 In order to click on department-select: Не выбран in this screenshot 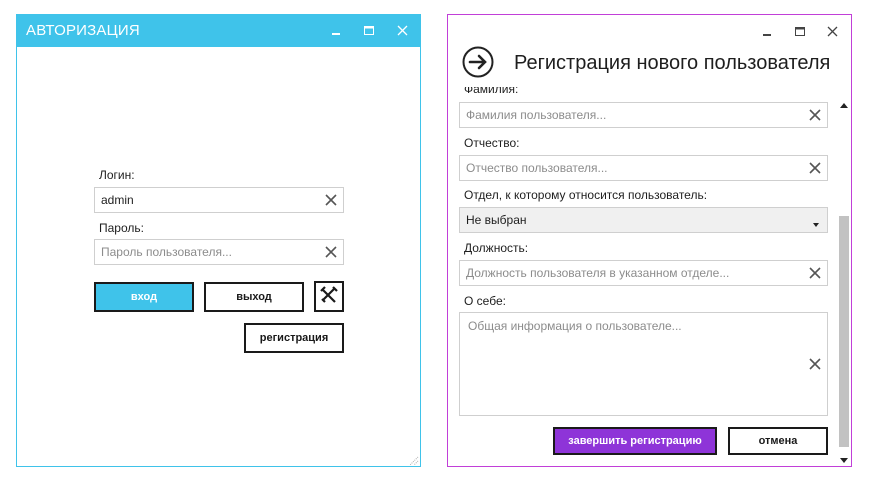, I will do `click(643, 220)`.